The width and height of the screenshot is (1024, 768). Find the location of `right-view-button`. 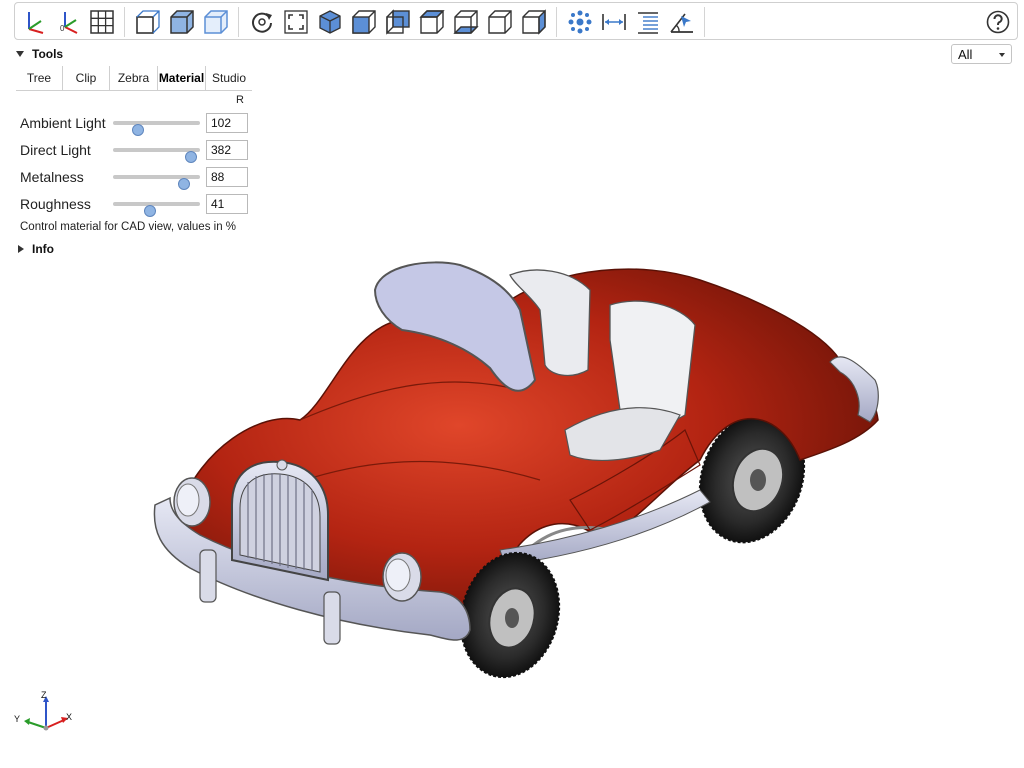

right-view-button is located at coordinates (534, 22).